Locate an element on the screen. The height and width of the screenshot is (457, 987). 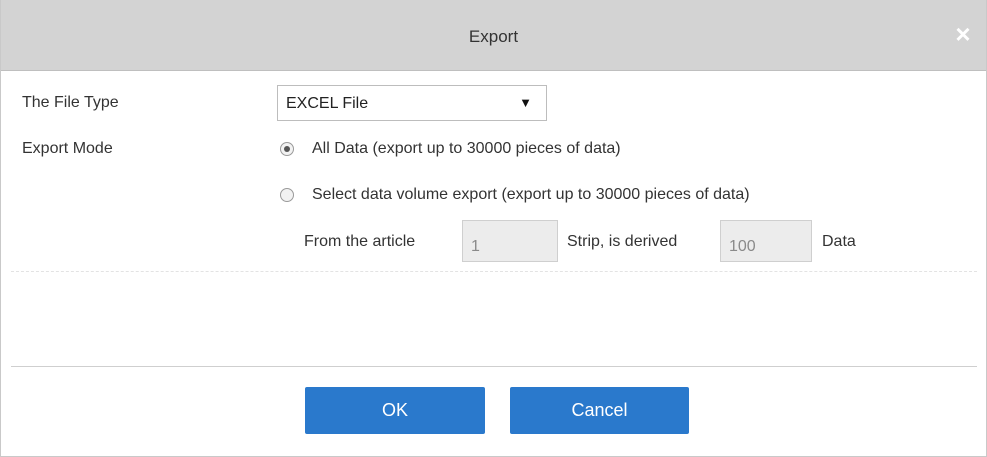
section-divider is located at coordinates (494, 271).